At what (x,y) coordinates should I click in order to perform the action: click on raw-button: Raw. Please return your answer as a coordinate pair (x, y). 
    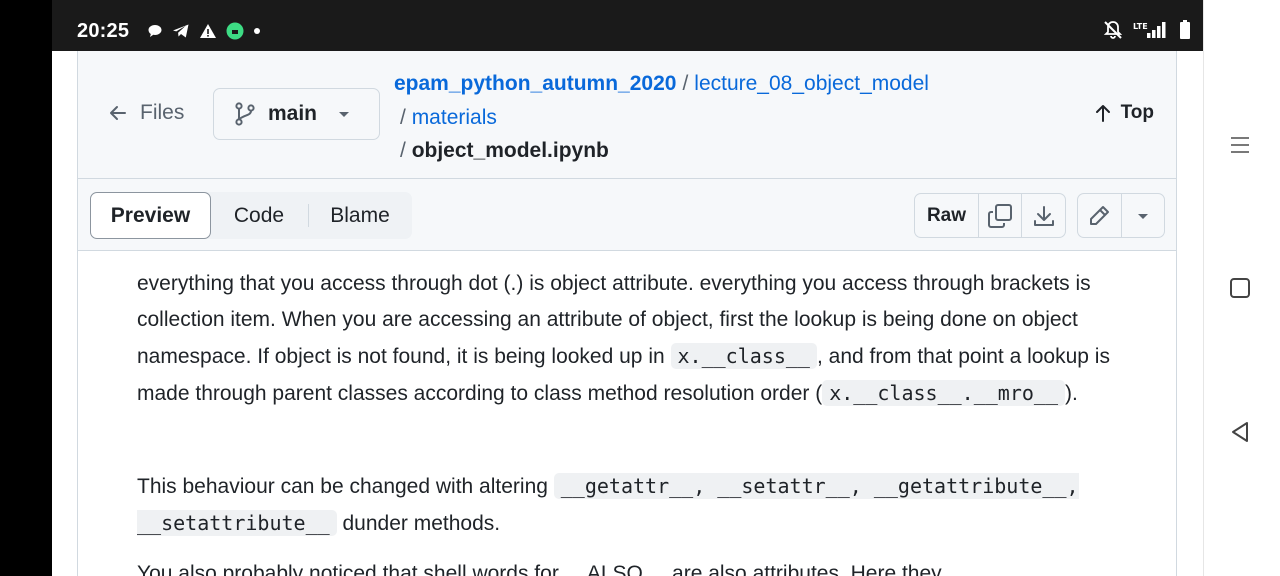
    Looking at the image, I should click on (947, 215).